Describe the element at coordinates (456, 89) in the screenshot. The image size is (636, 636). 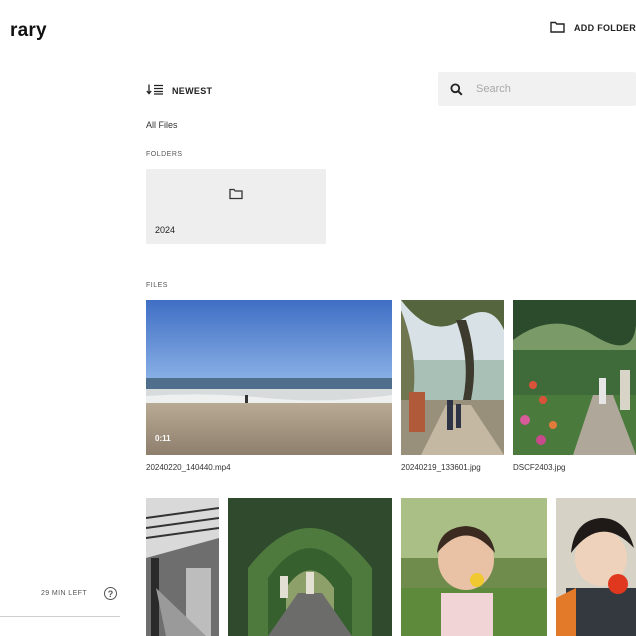
I see `search-icon` at that location.